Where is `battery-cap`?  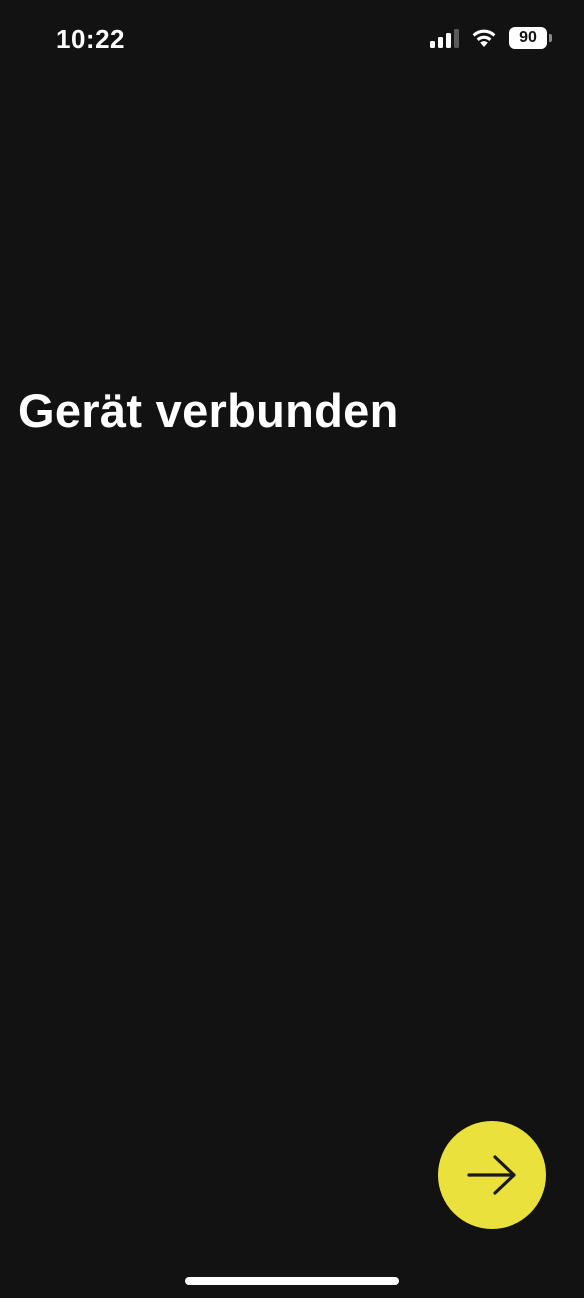
battery-cap is located at coordinates (550, 38).